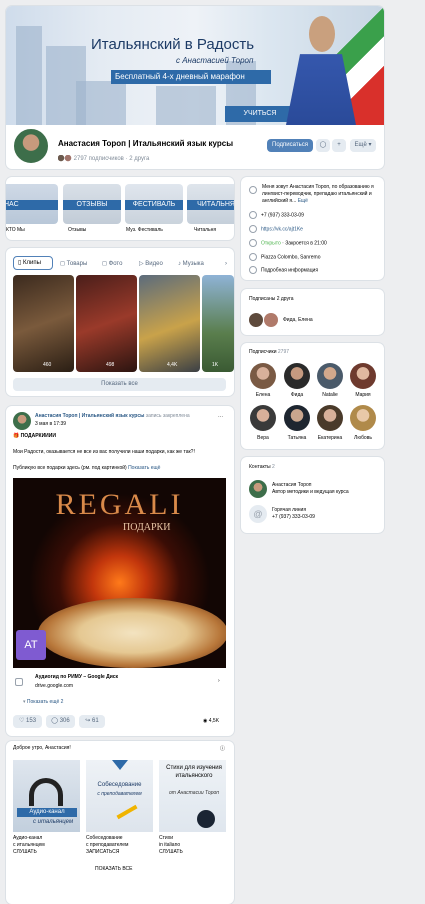 The height and width of the screenshot is (904, 425). What do you see at coordinates (92, 204) in the screenshot?
I see `highlight-2: ОТЗЫВЫ` at bounding box center [92, 204].